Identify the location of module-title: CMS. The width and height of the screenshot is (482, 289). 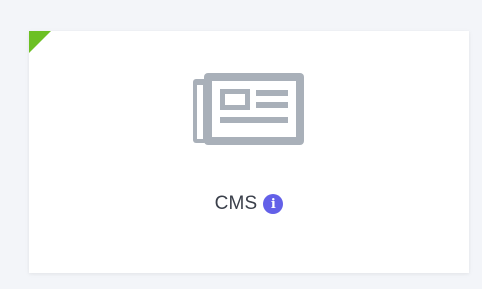
(236, 203).